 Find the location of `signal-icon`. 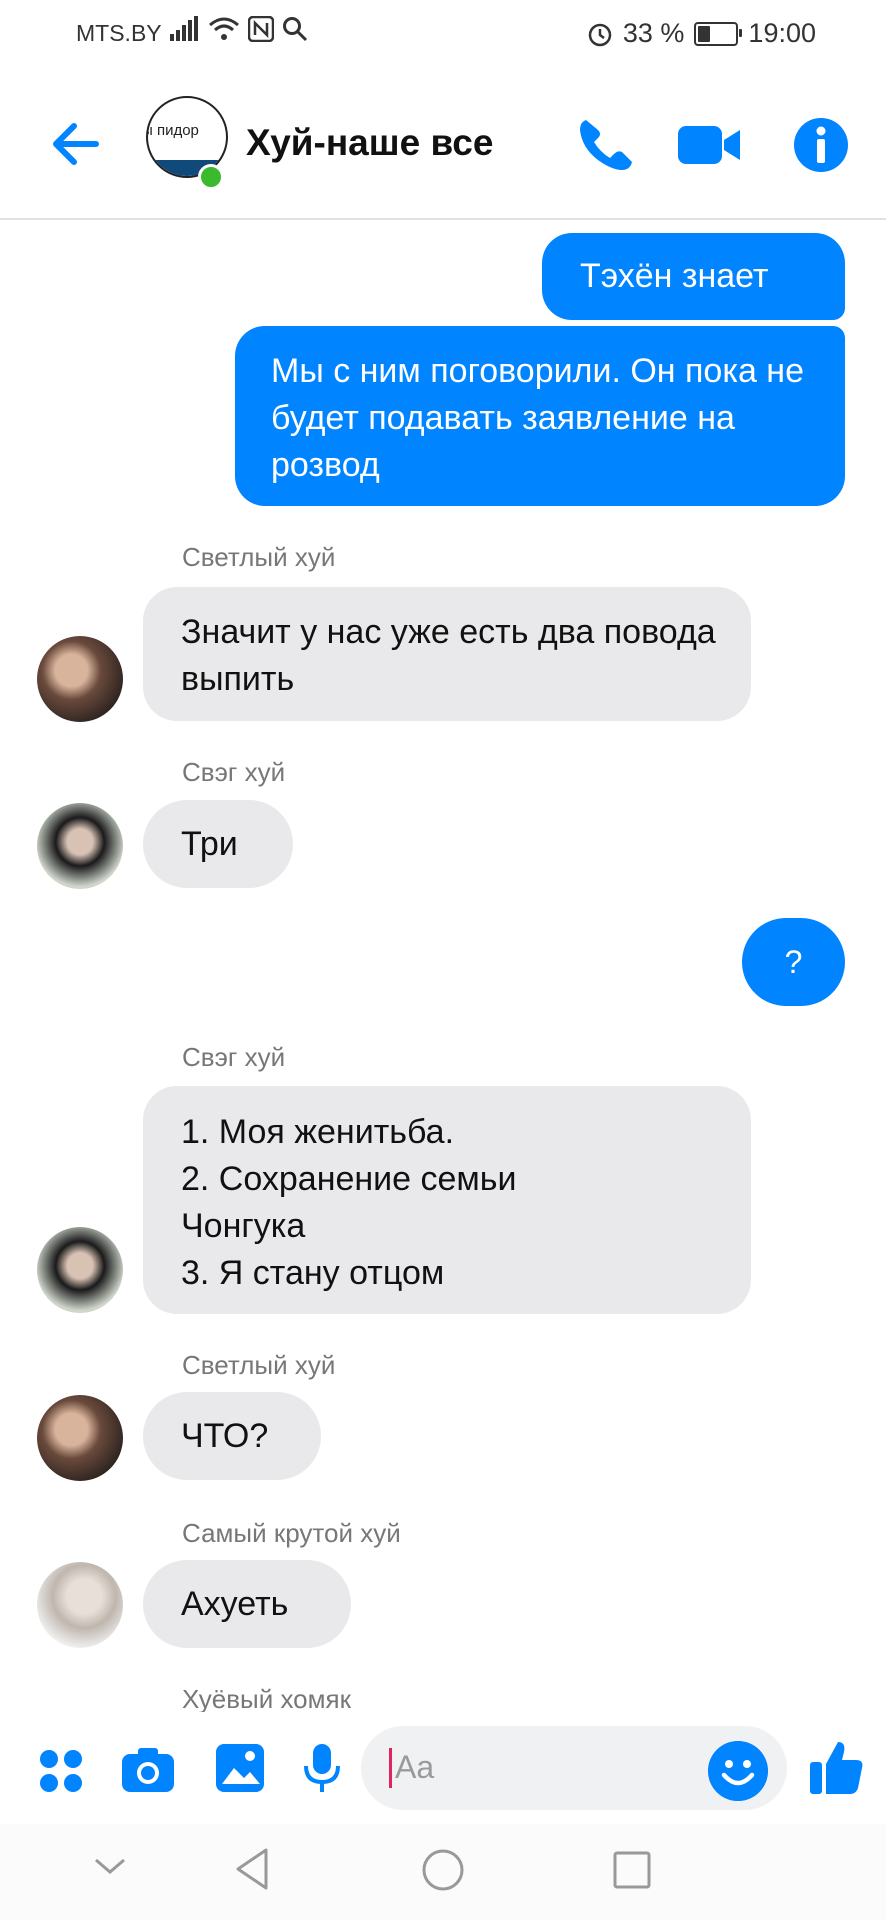

signal-icon is located at coordinates (184, 28).